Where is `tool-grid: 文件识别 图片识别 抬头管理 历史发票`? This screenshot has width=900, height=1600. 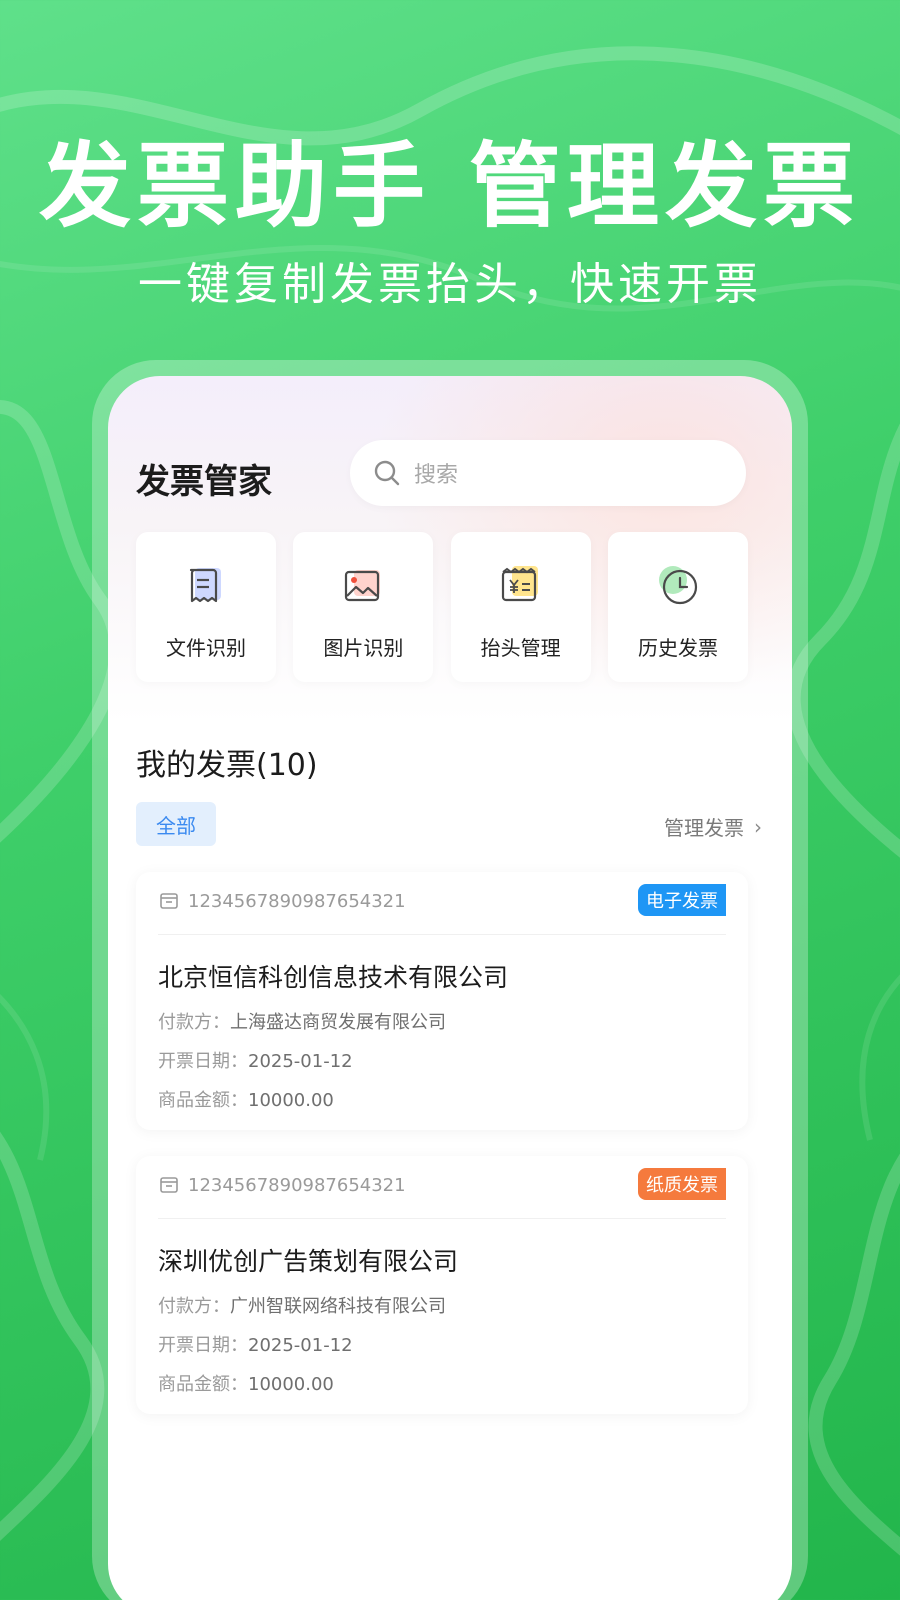 tool-grid: 文件识别 图片识别 抬头管理 历史发票 is located at coordinates (442, 607).